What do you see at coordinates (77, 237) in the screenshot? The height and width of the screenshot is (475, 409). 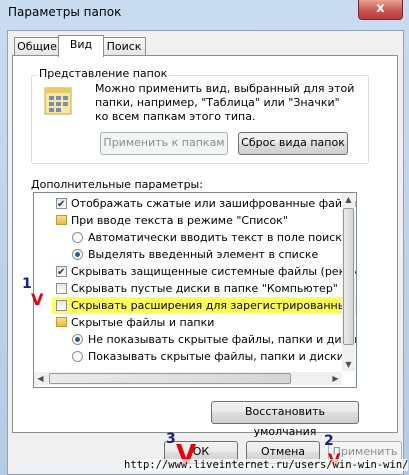 I see `auto-type-search-radio` at bounding box center [77, 237].